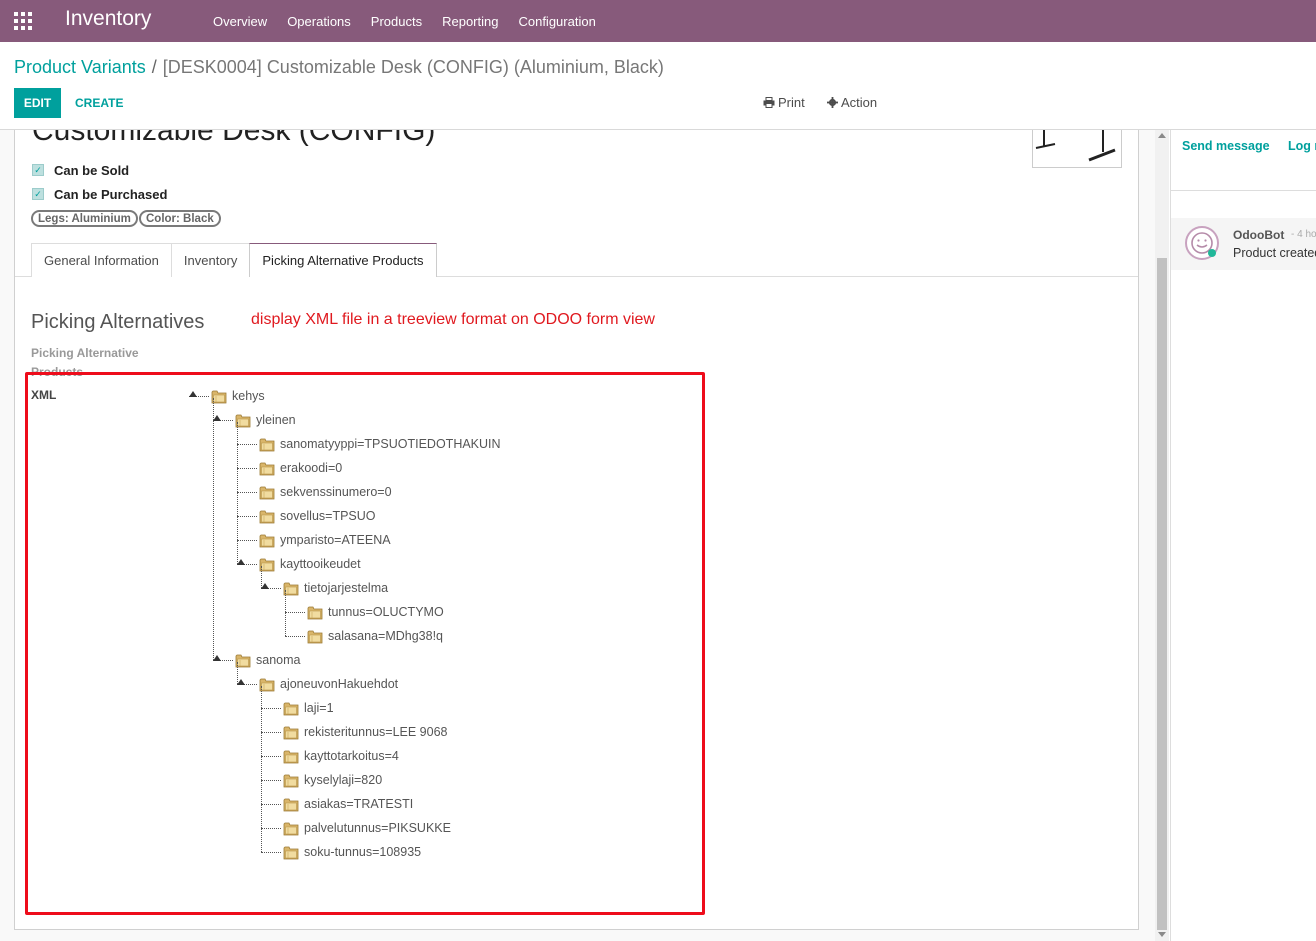 This screenshot has height=941, width=1316. I want to click on breadcrumb-parent: Product Variants, so click(80, 67).